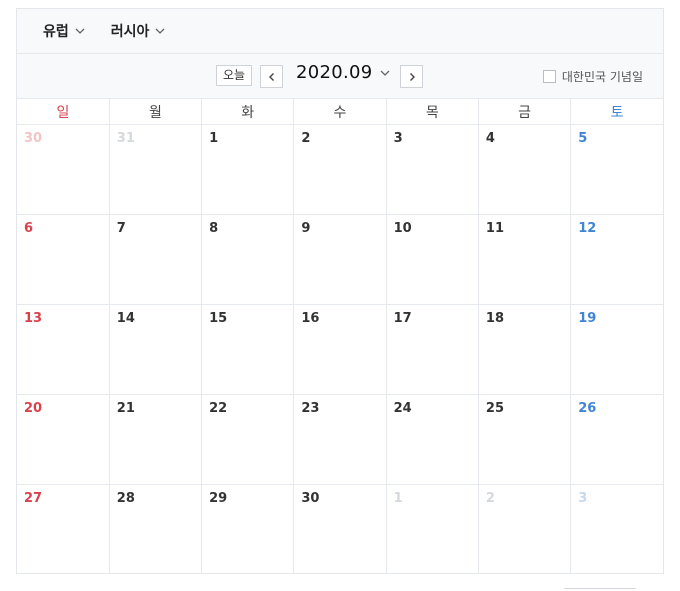  What do you see at coordinates (398, 138) in the screenshot?
I see `day-number: 3` at bounding box center [398, 138].